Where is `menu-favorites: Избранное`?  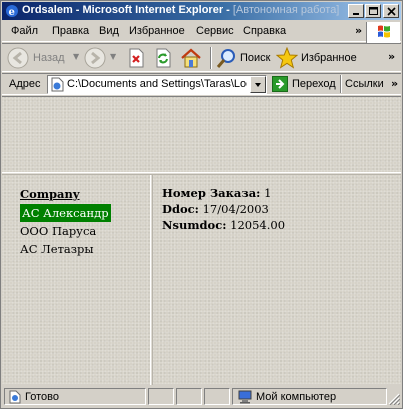
menu-favorites: Избранное is located at coordinates (157, 31).